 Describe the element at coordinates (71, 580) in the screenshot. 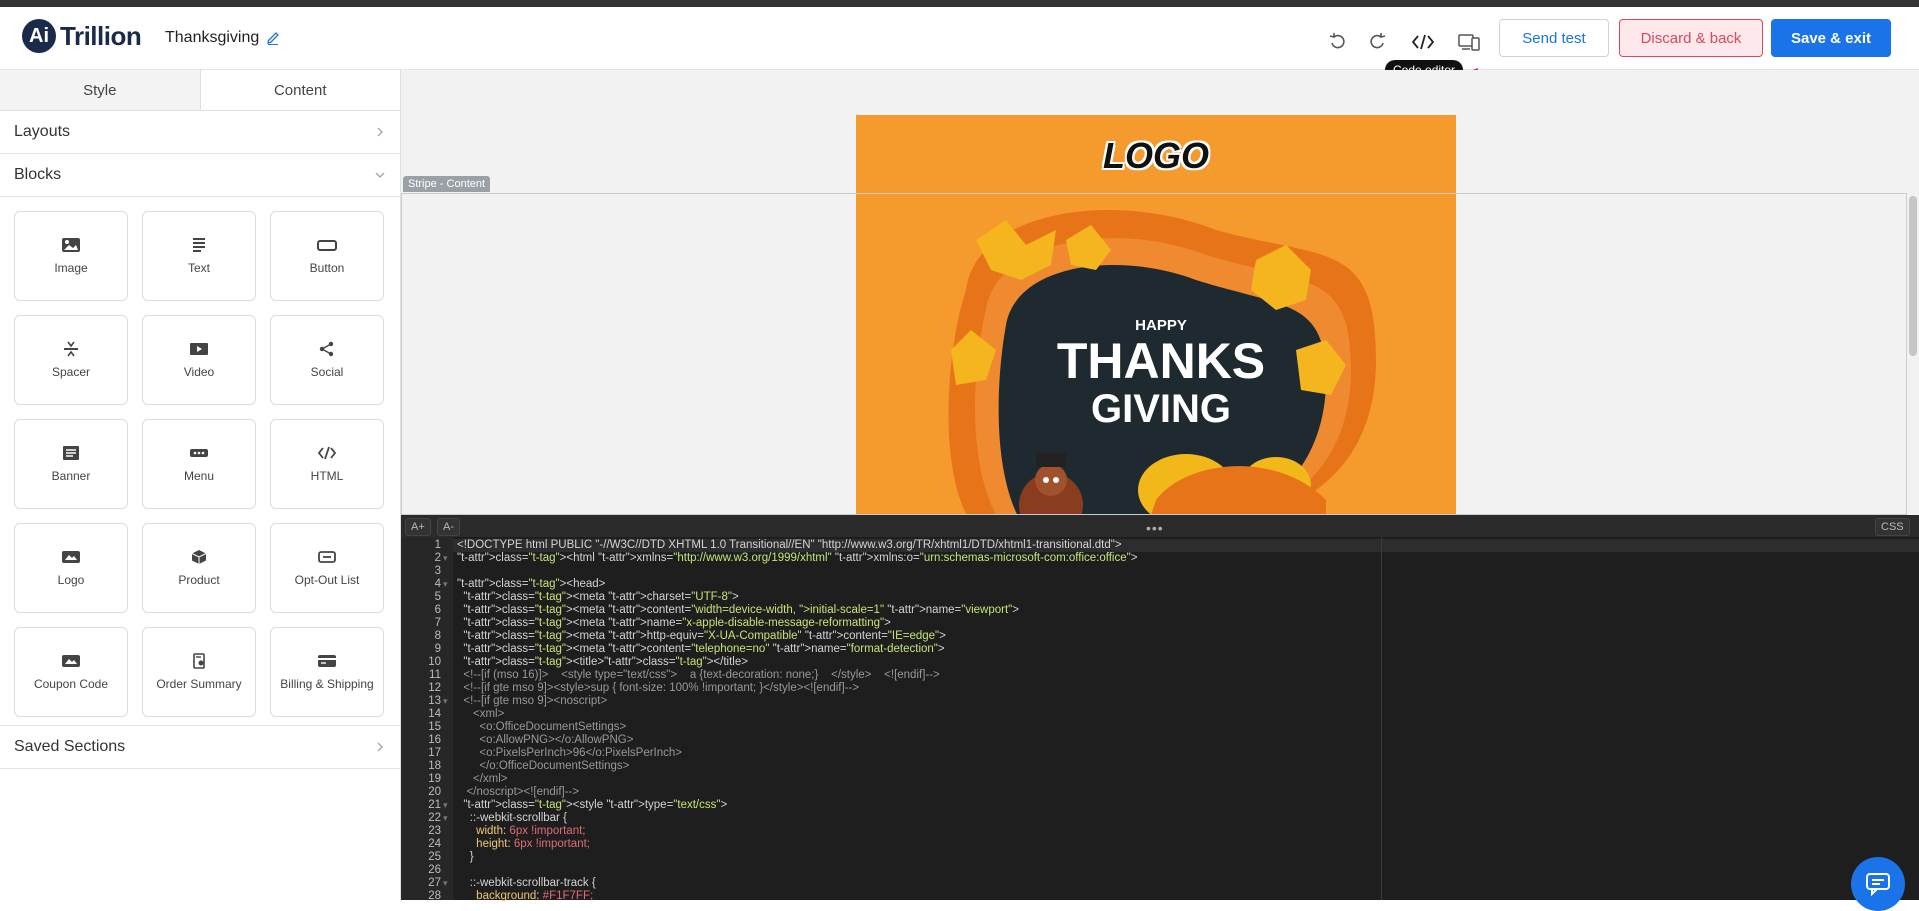

I see `block-label: Logo` at that location.